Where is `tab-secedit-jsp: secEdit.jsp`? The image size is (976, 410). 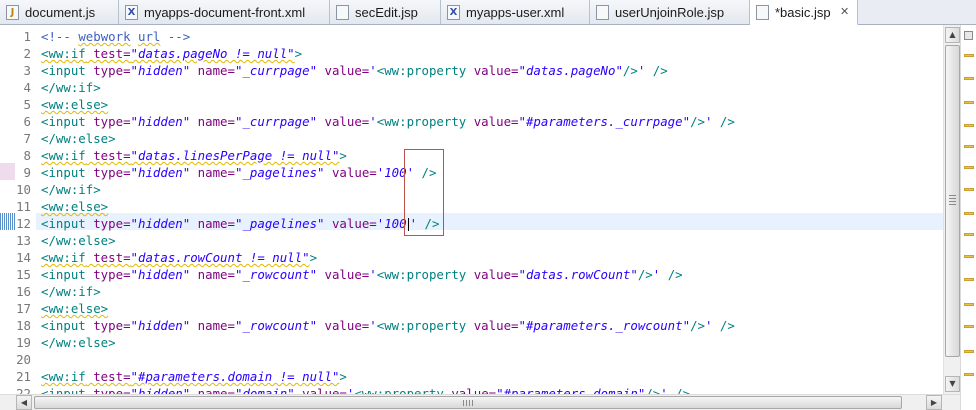 tab-secedit-jsp: secEdit.jsp is located at coordinates (385, 12).